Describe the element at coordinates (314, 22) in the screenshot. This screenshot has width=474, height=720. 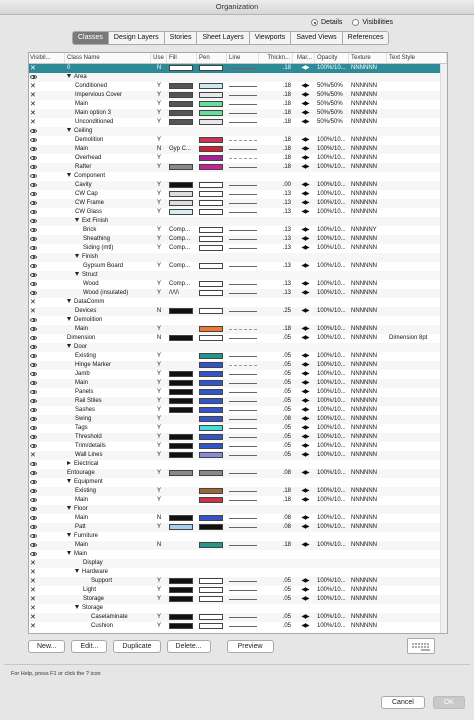
I see `radio-details-dot` at that location.